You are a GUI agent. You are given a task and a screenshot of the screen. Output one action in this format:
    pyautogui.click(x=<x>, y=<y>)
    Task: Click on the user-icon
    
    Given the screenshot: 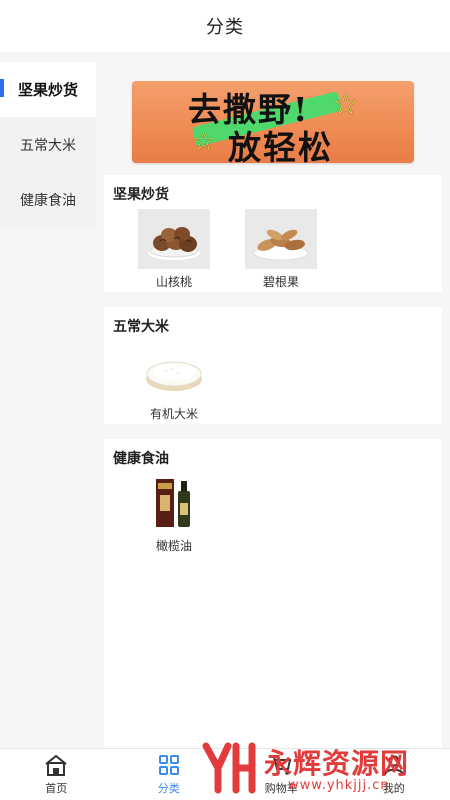 What is the action you would take?
    pyautogui.click(x=394, y=765)
    